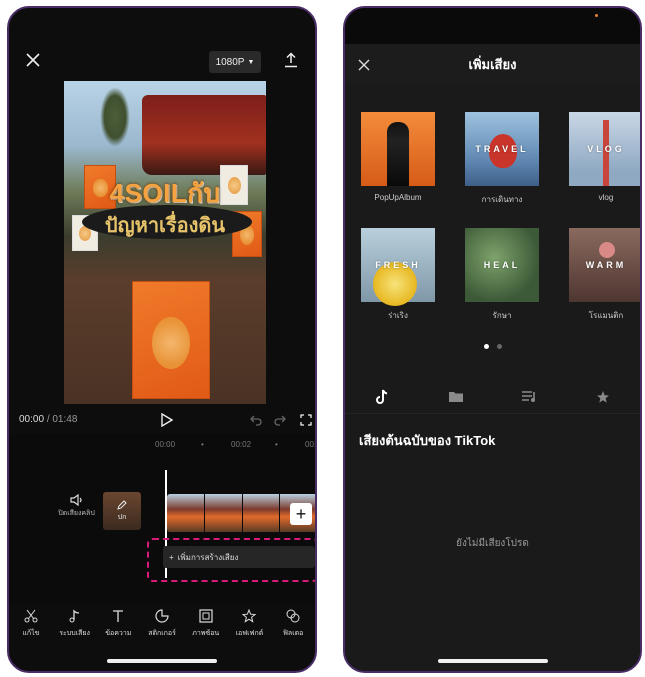 The height and width of the screenshot is (677, 645). I want to click on album-card: PopUpAlbum, so click(398, 157).